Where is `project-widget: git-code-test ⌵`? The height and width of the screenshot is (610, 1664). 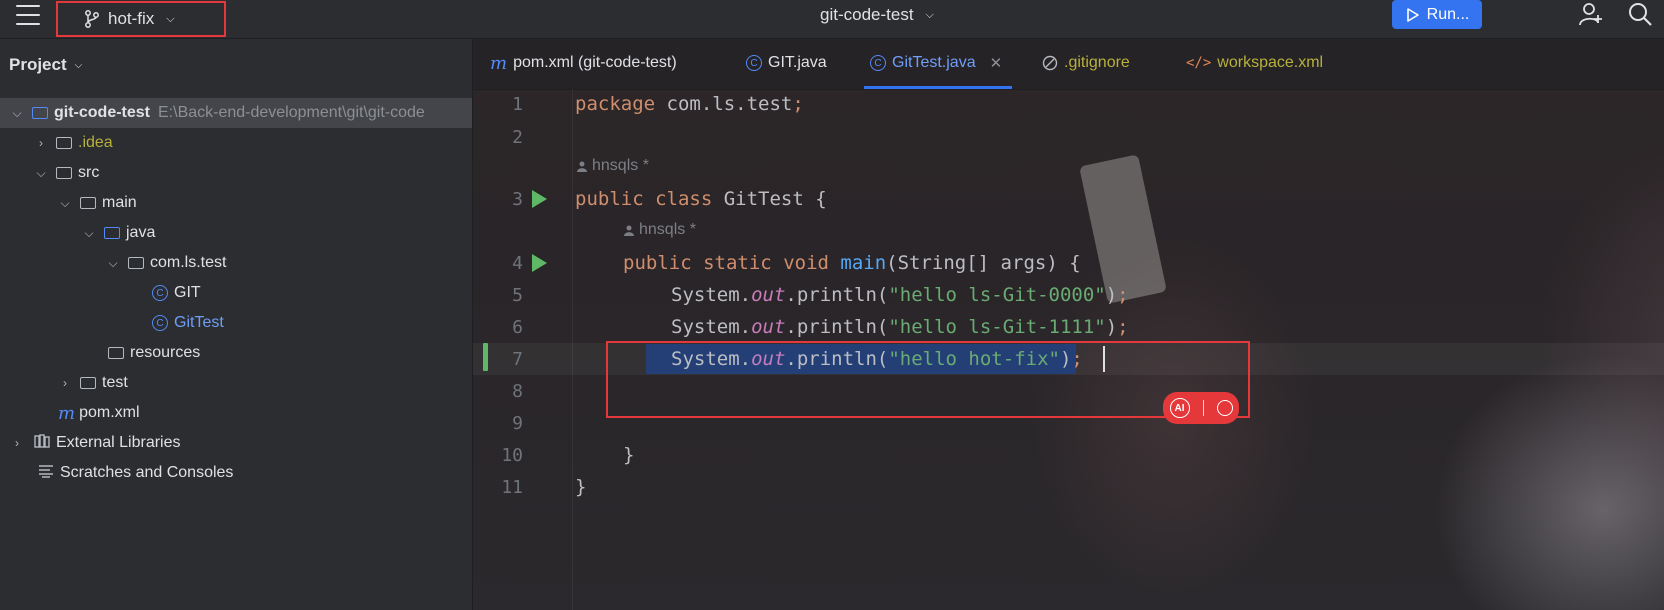
project-widget: git-code-test ⌵ is located at coordinates (877, 15).